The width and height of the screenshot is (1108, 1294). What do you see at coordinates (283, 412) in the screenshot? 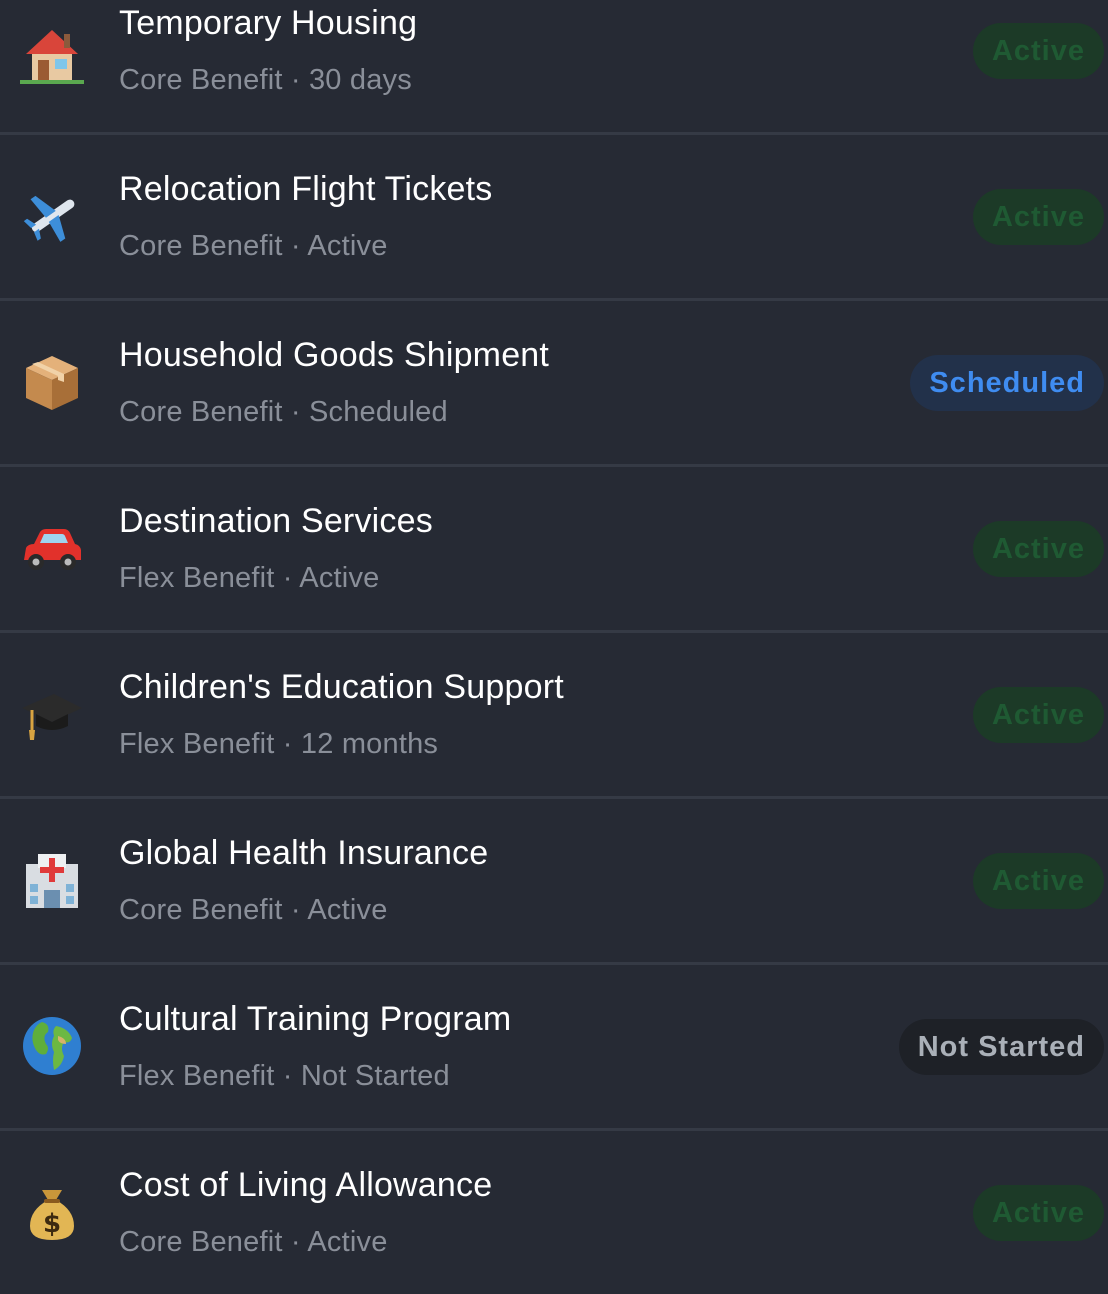
I see `benefit-subtitle: Core Benefit · Scheduled` at bounding box center [283, 412].